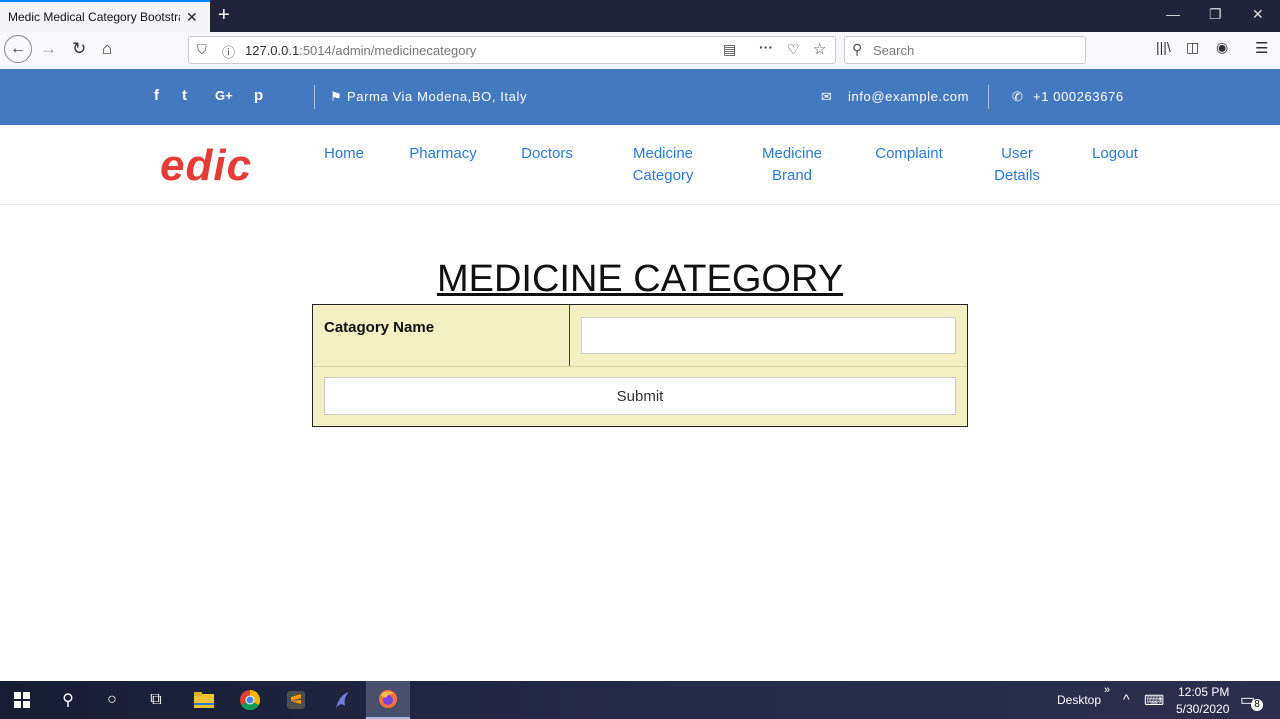  Describe the element at coordinates (224, 95) in the screenshot. I see `google-plus-icon: G+` at that location.